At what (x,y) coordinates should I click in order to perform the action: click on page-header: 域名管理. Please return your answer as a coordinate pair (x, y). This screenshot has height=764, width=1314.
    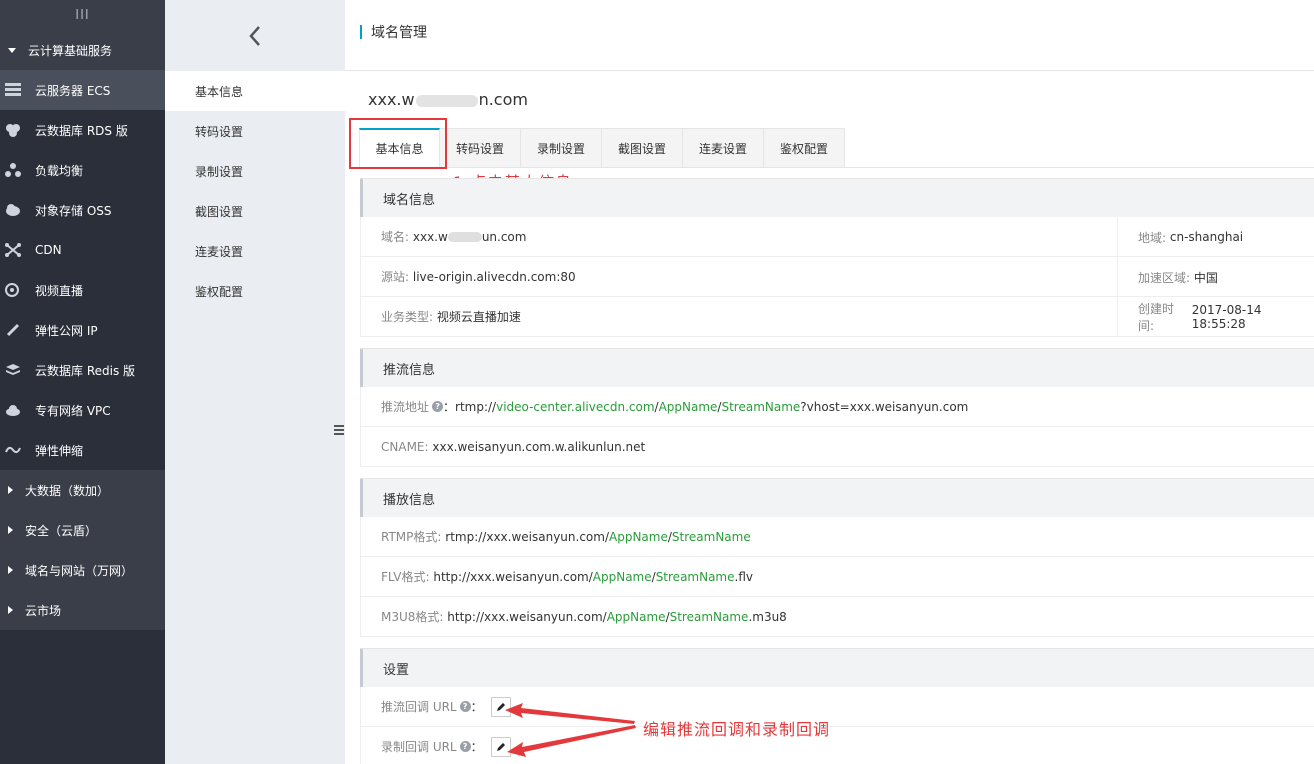
    Looking at the image, I should click on (829, 35).